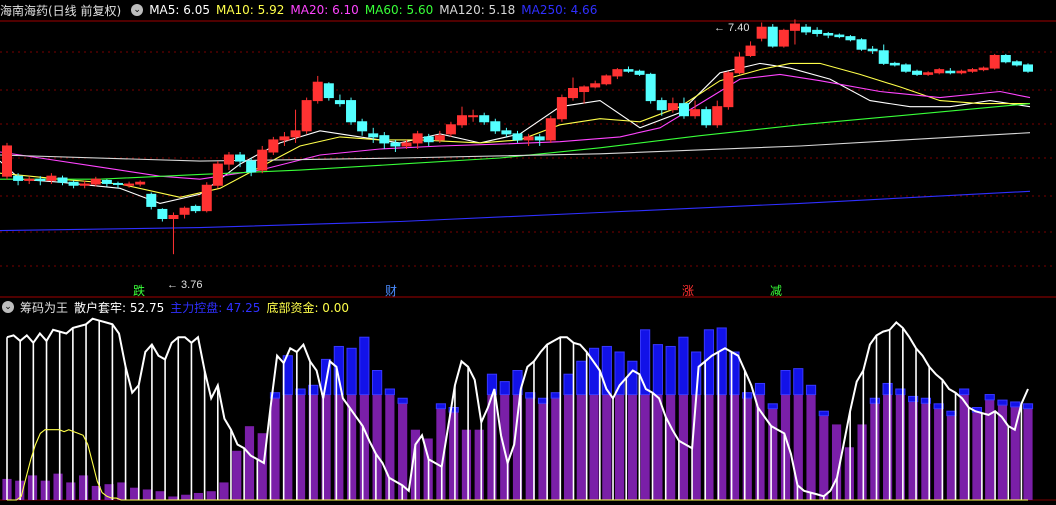  Describe the element at coordinates (44, 307) in the screenshot. I see `indicator-title: 筹码为王` at that location.